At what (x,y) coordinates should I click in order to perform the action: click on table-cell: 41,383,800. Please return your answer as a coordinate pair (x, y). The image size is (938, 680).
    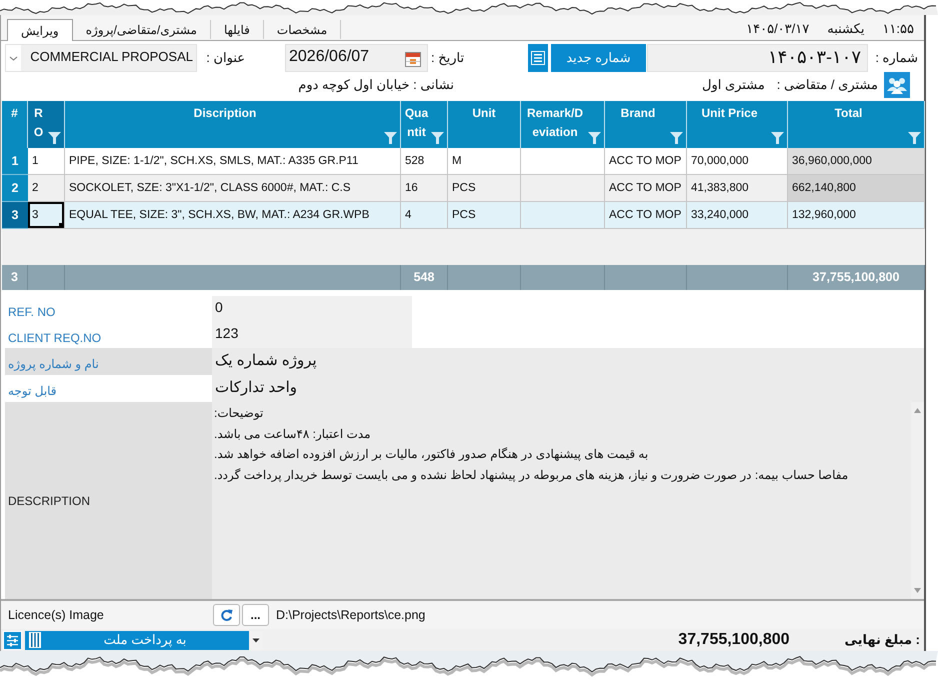
    Looking at the image, I should click on (737, 188).